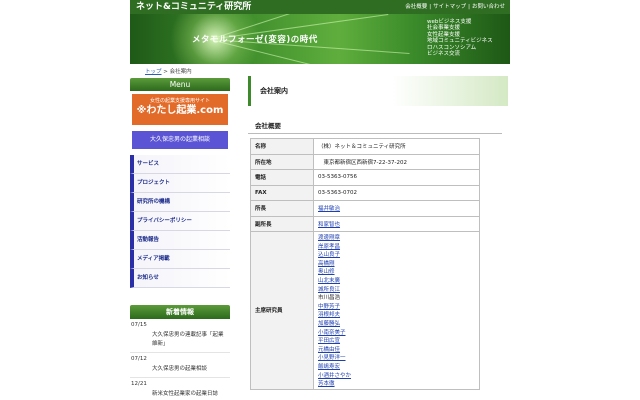 The width and height of the screenshot is (640, 400). Describe the element at coordinates (396, 315) in the screenshot. I see `researcher-link: 羽根邦夫` at that location.